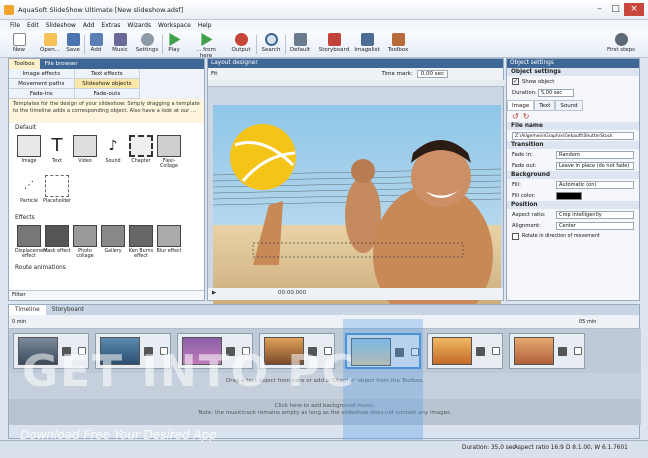 This screenshot has height=458, width=648. I want to click on subtab-fade-ins: Fade-ins, so click(42, 94).